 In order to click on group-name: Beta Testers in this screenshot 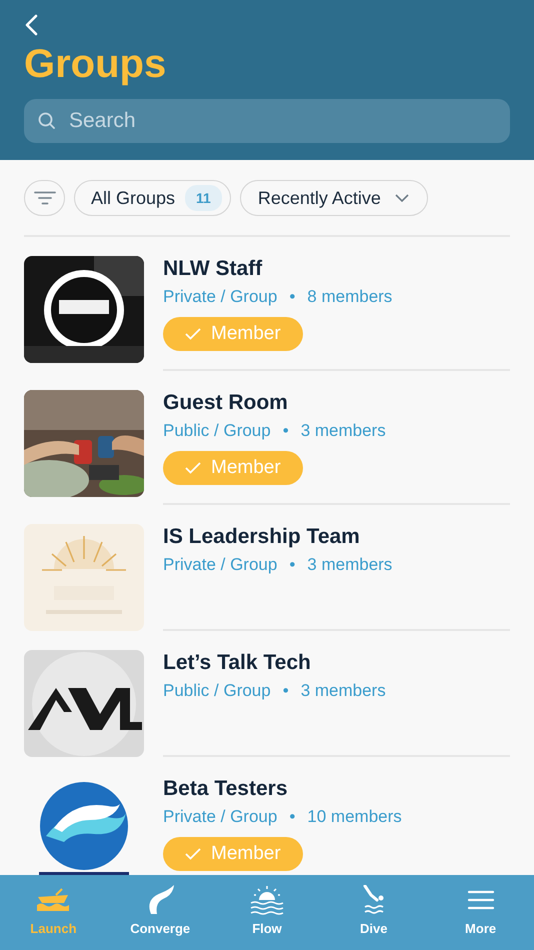, I will do `click(336, 789)`.